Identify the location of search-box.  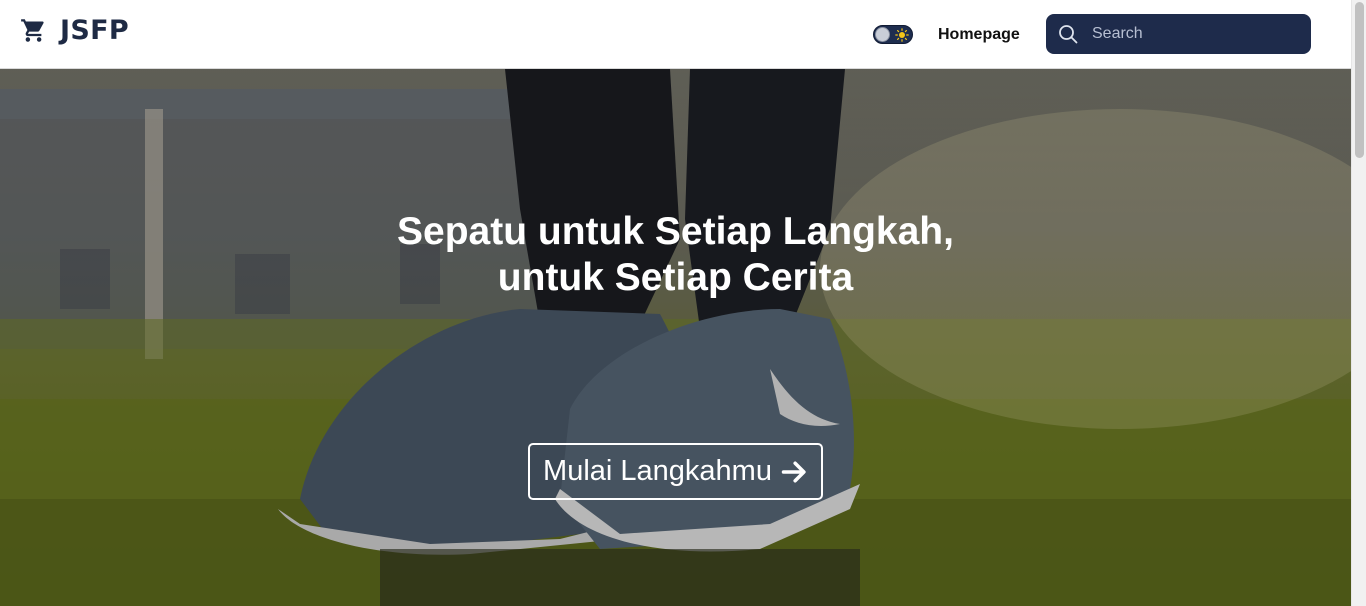
(1178, 34).